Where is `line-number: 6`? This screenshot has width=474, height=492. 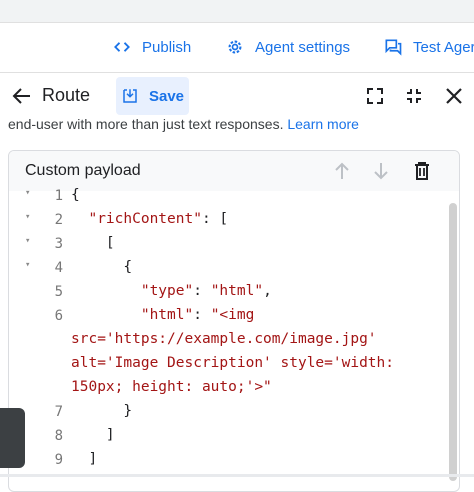
line-number: 6 is located at coordinates (58, 316).